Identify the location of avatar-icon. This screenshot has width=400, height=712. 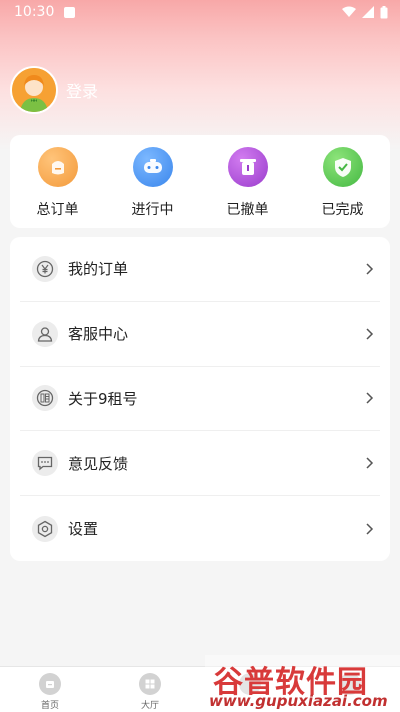
(34, 90).